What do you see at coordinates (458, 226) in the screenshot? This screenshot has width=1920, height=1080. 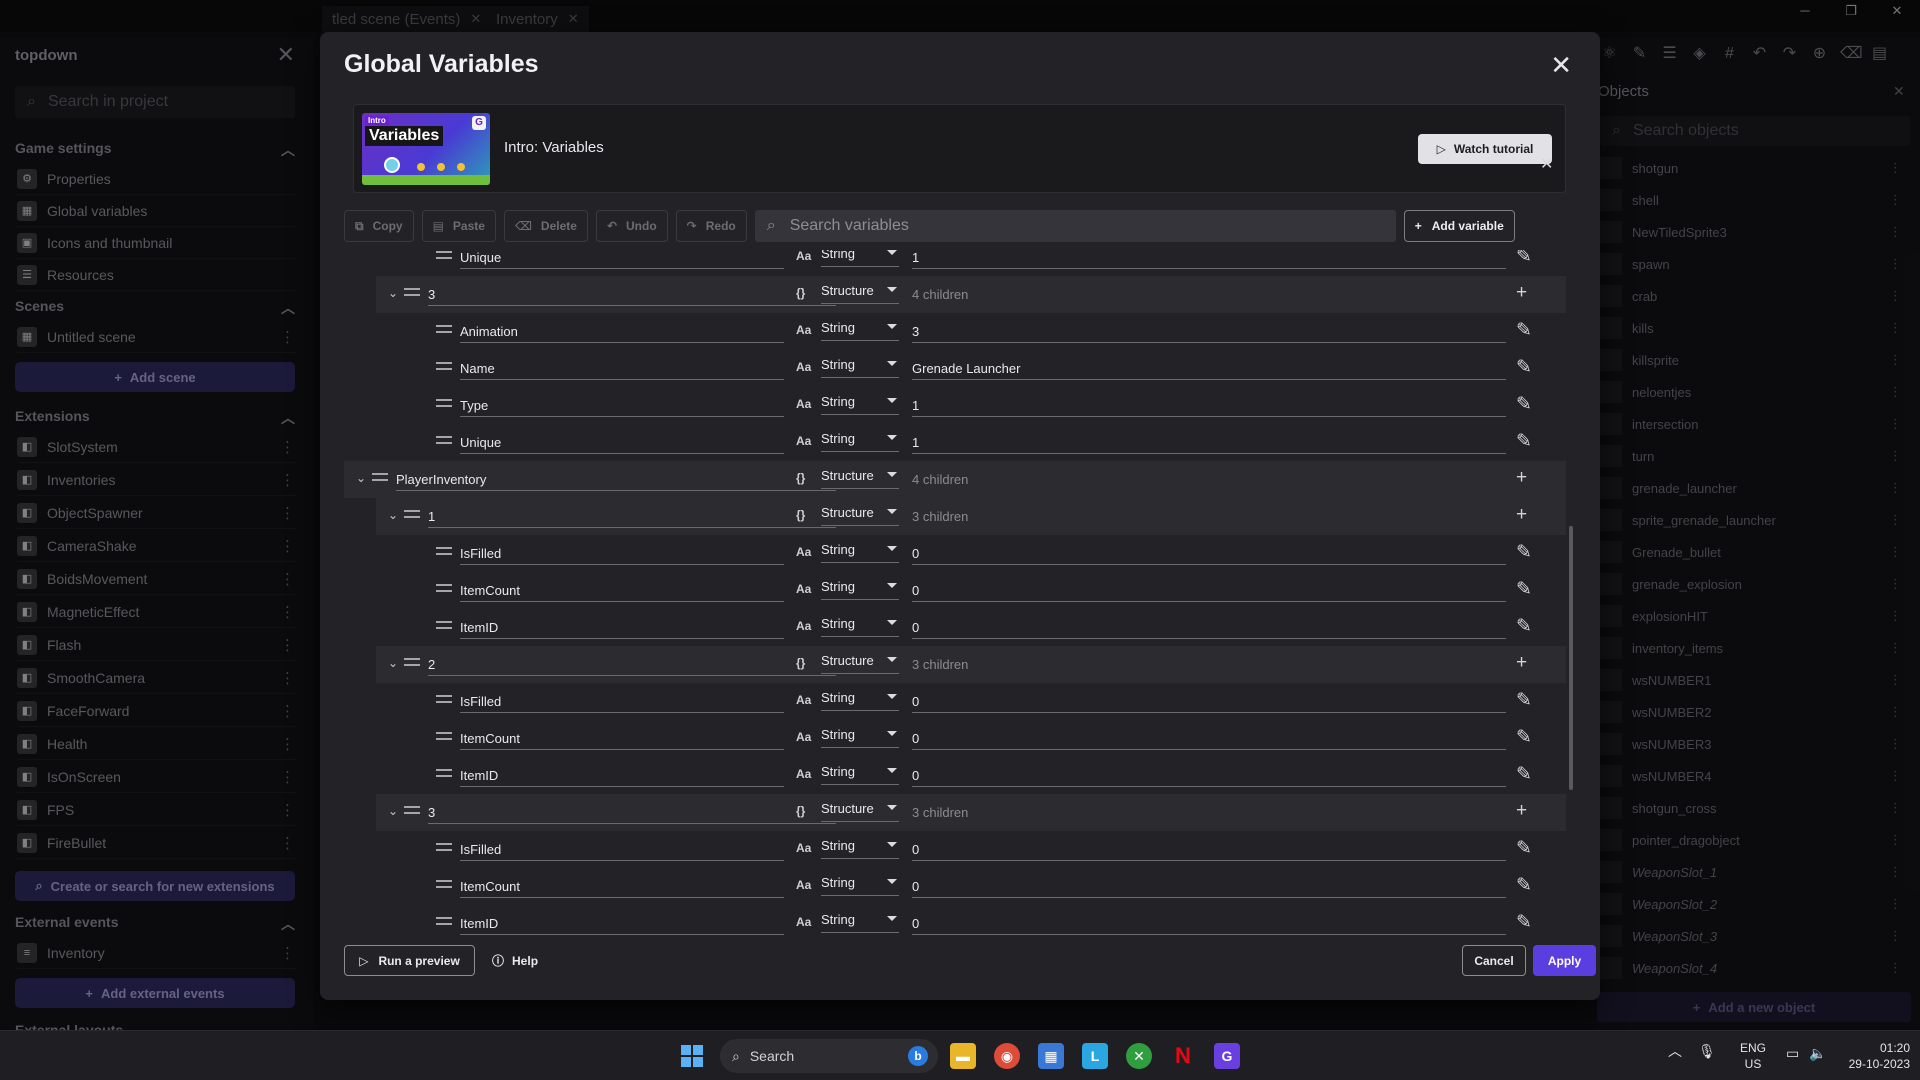 I see `paste-button: ▤ Paste` at bounding box center [458, 226].